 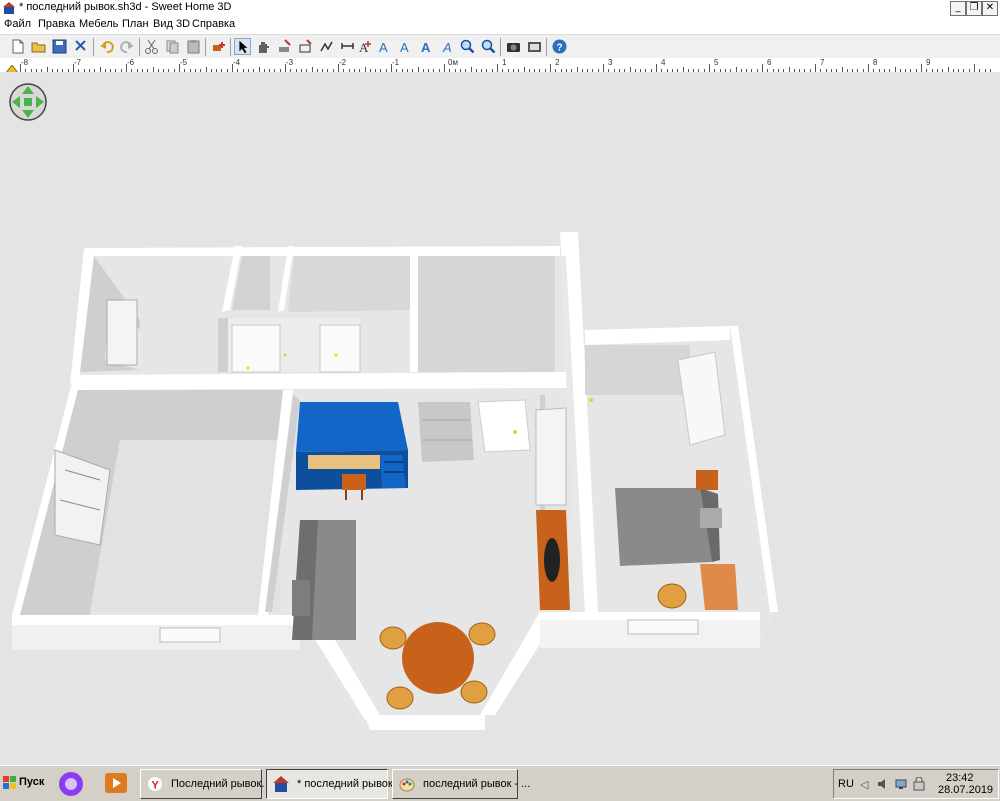 What do you see at coordinates (135, 24) in the screenshot?
I see `menu-plan: План` at bounding box center [135, 24].